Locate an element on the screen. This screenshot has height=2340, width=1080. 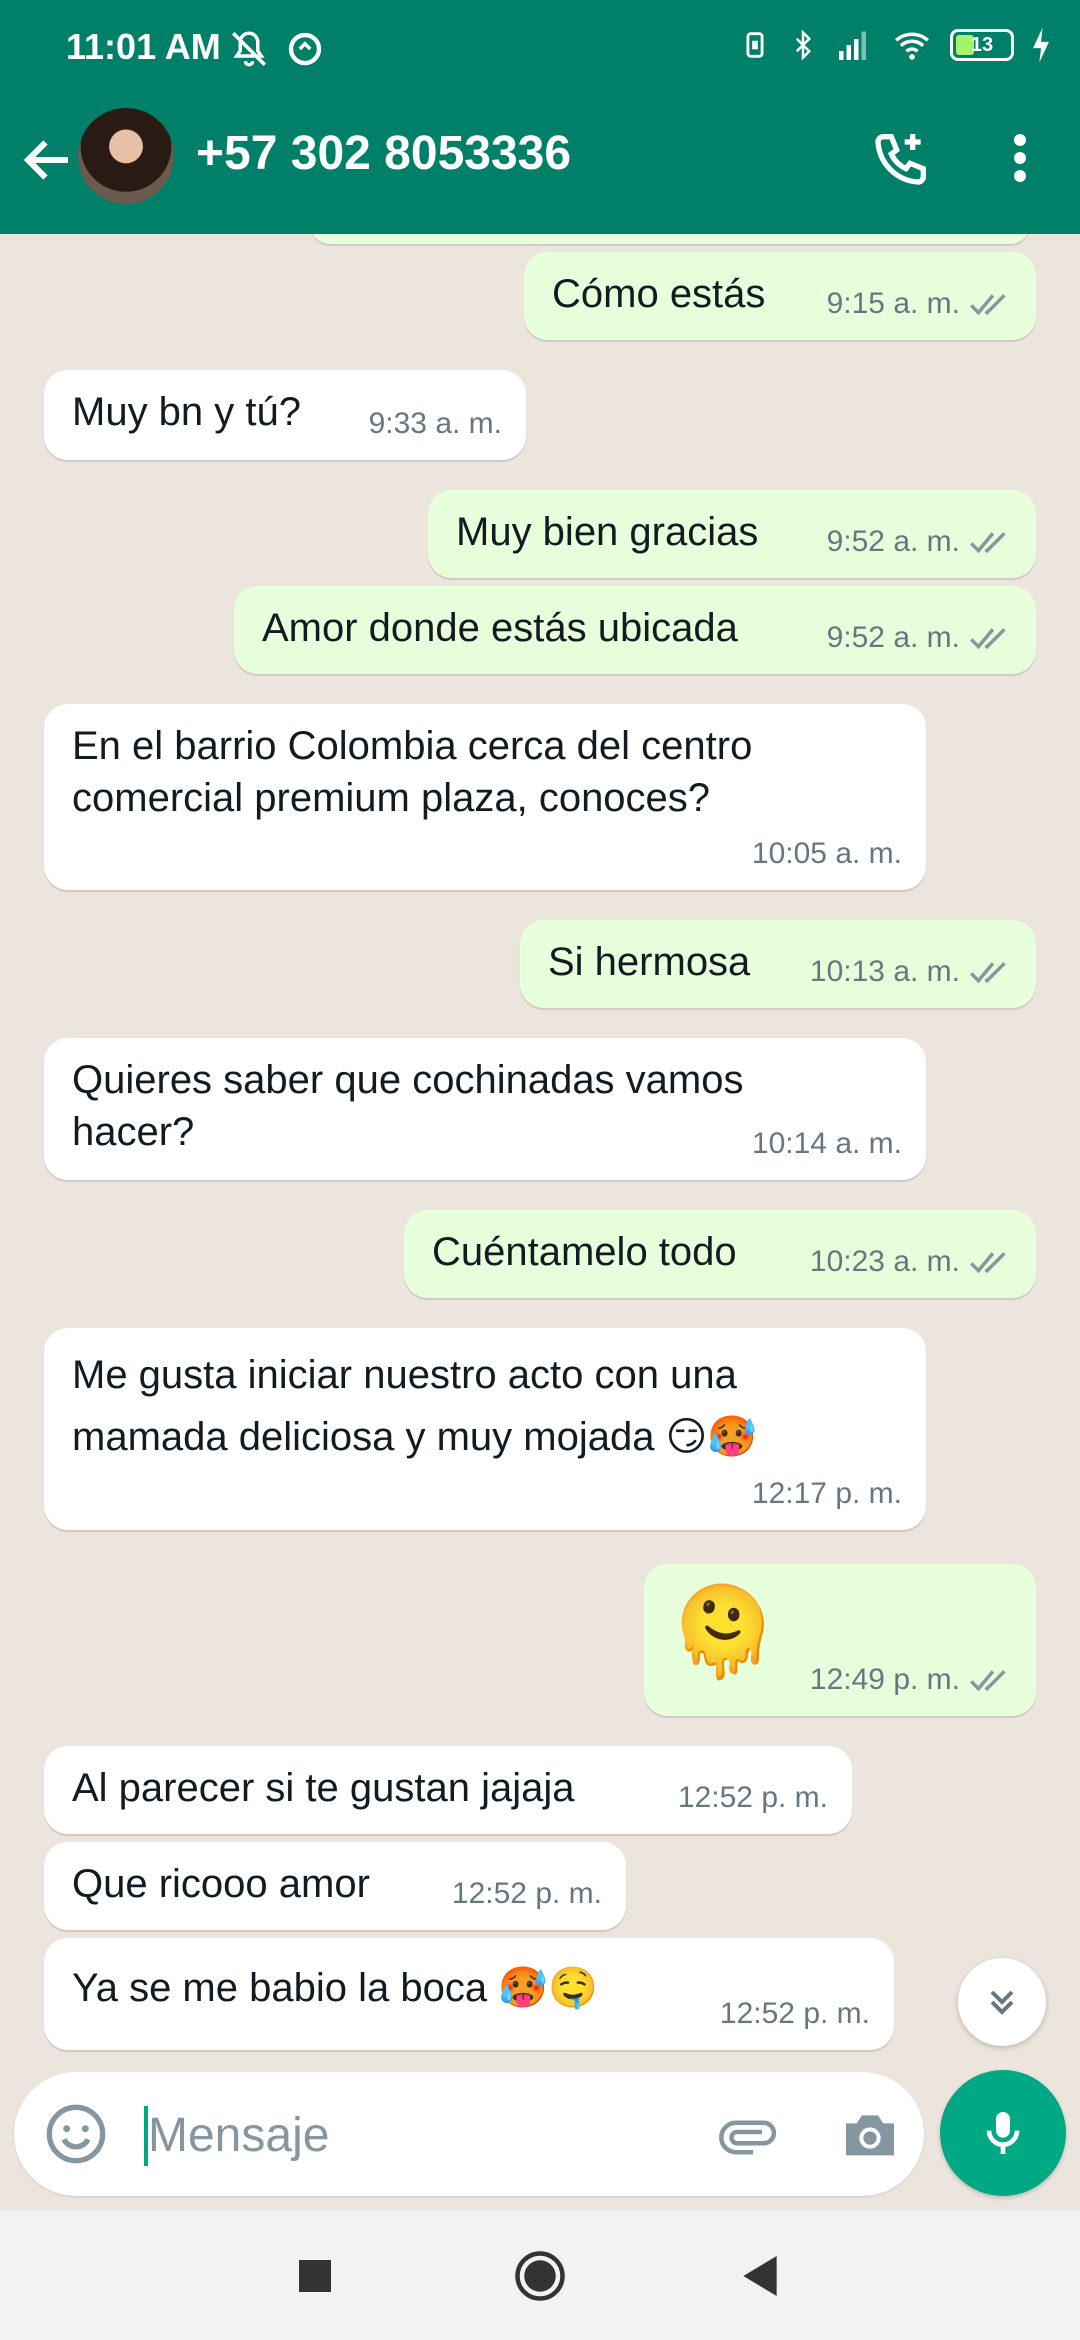
triangle-left-icon is located at coordinates (760, 2276).